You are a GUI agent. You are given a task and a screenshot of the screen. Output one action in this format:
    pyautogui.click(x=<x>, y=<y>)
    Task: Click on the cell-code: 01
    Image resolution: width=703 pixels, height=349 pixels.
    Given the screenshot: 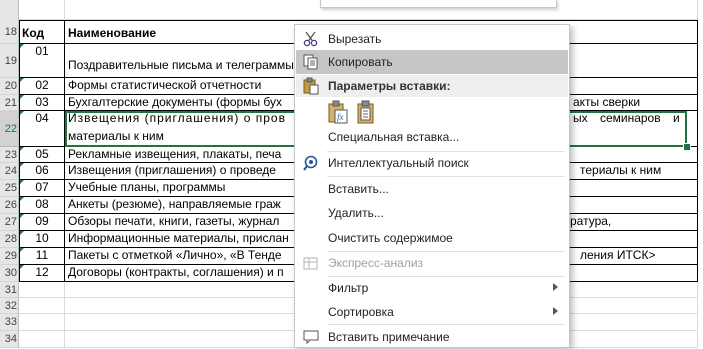 What is the action you would take?
    pyautogui.click(x=42, y=61)
    